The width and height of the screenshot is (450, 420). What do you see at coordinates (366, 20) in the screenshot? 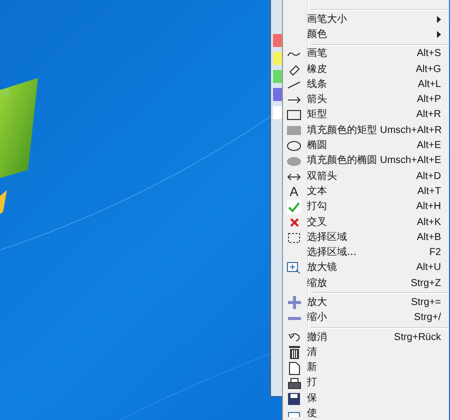
I see `menu-item: 画笔大小` at bounding box center [366, 20].